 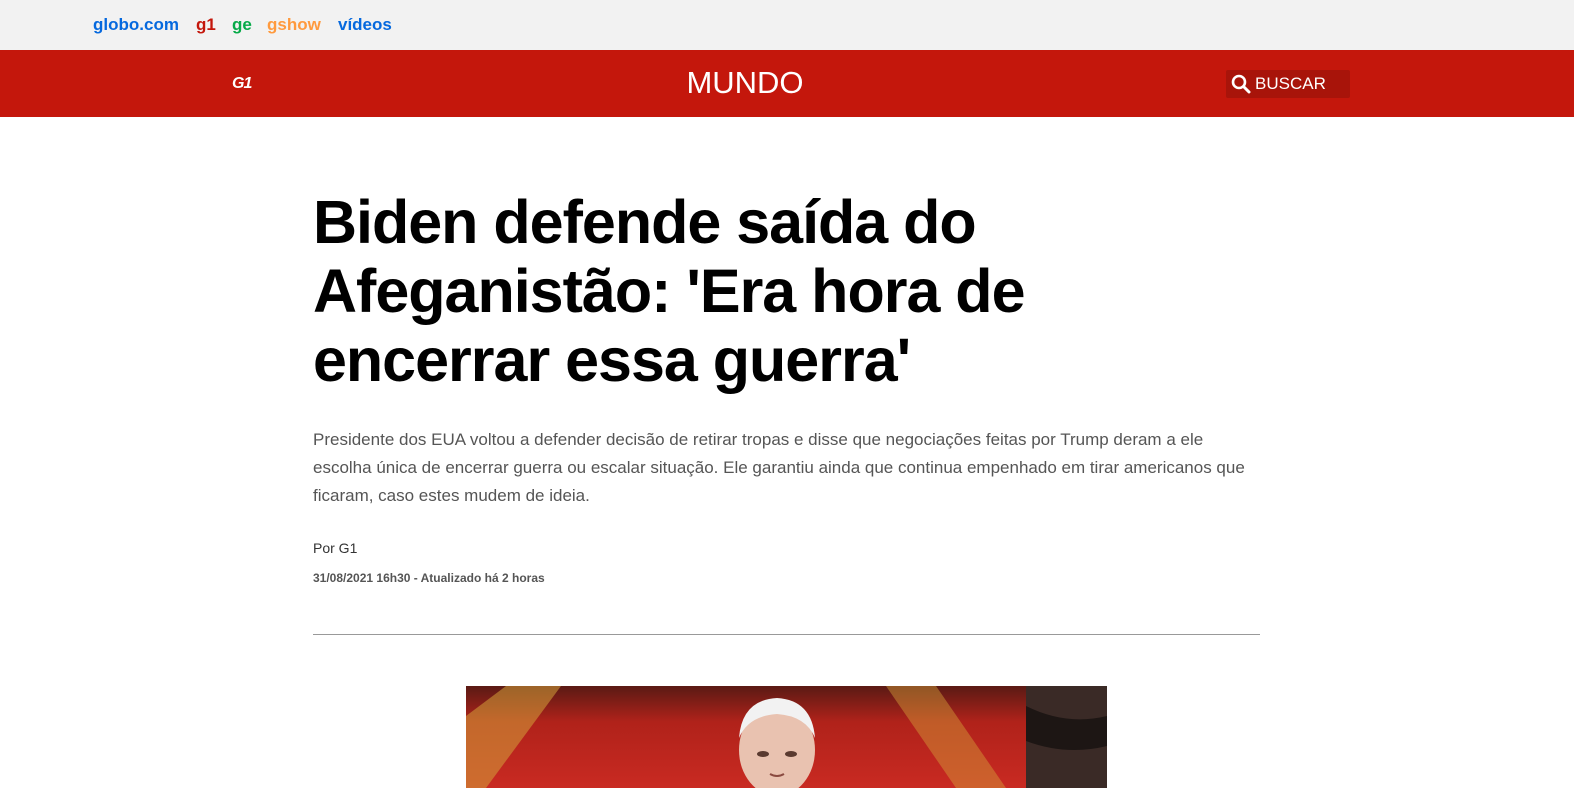 What do you see at coordinates (787, 25) in the screenshot?
I see `globo-top-bar: globo.com g1 ge gshow vídeos` at bounding box center [787, 25].